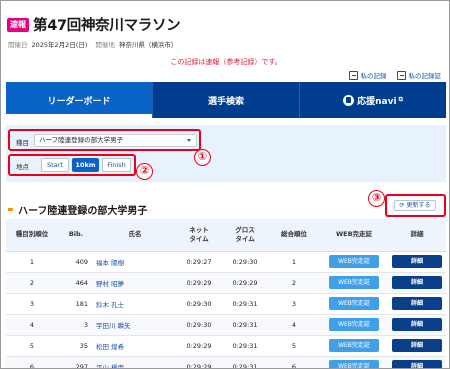 This screenshot has height=369, width=450. What do you see at coordinates (226, 283) in the screenshot?
I see `table-row: 2 464 野村 昭夢 0:29:29 0:29:29 2 WEB完走証 詳細` at bounding box center [226, 283].